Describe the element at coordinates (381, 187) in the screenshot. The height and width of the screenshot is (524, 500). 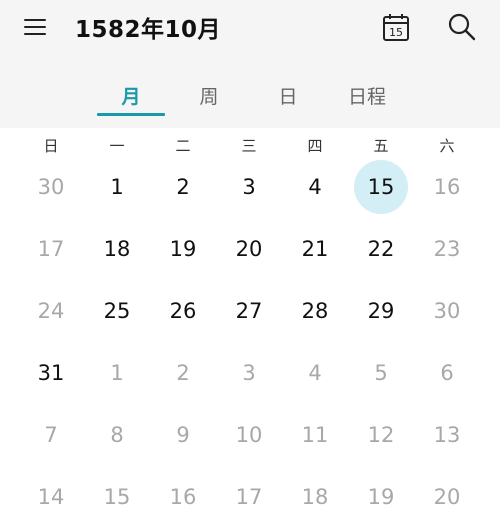
I see `day-cell-today: 15` at that location.